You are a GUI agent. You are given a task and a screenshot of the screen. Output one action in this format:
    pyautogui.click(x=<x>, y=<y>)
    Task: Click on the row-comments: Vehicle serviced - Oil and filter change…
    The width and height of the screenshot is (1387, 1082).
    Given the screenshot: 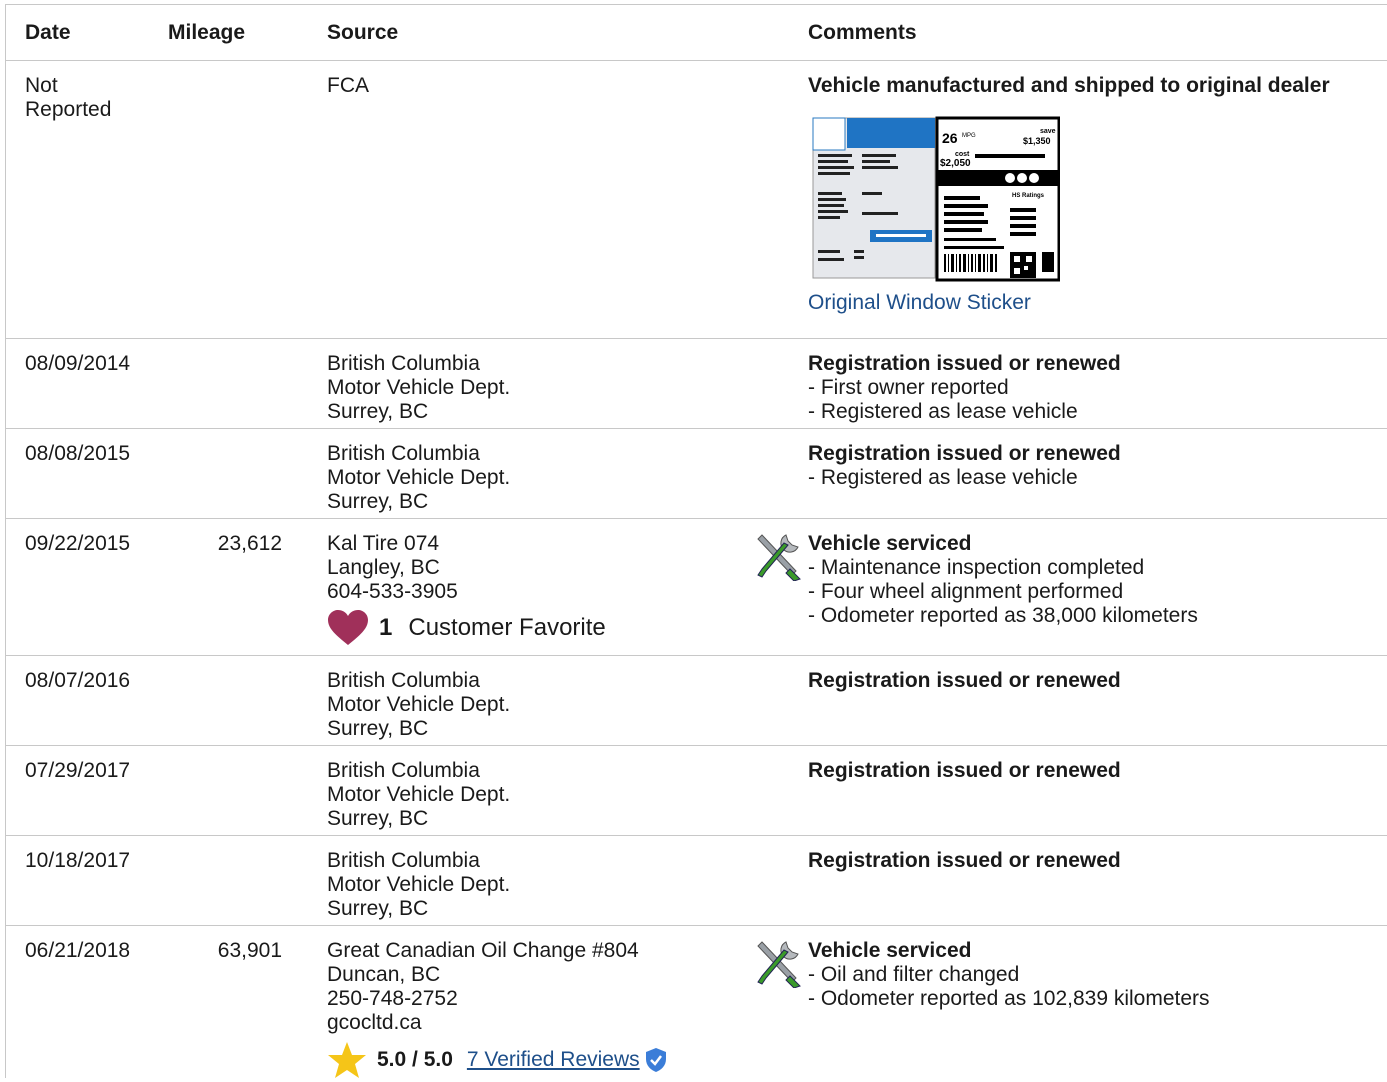 What is the action you would take?
    pyautogui.click(x=1095, y=975)
    